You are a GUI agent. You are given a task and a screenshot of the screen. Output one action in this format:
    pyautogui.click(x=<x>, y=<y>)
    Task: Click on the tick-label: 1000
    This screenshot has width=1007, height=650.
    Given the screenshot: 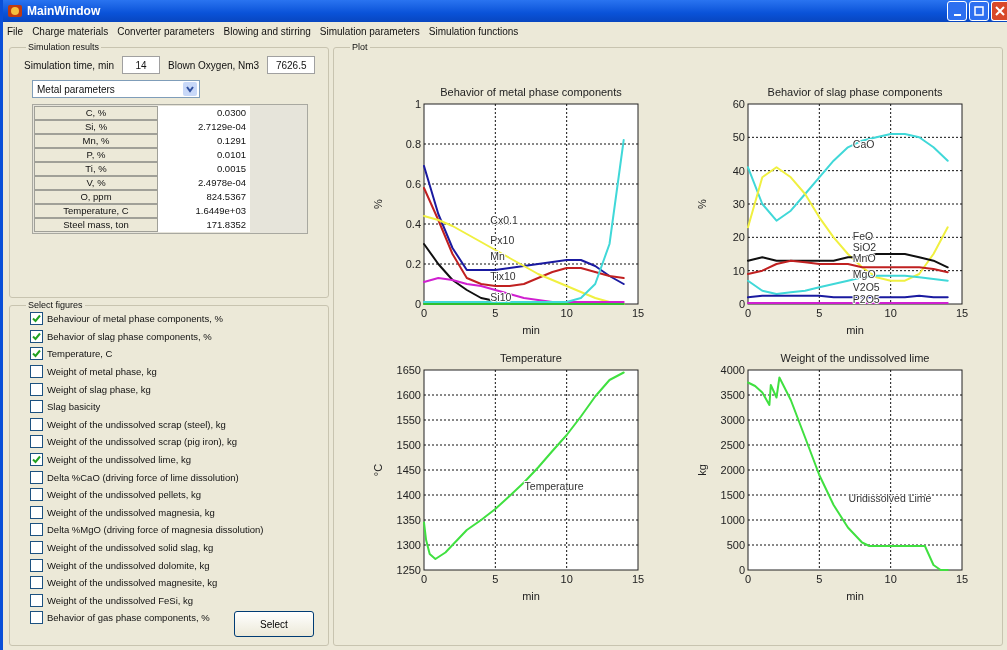 What is the action you would take?
    pyautogui.click(x=732, y=520)
    